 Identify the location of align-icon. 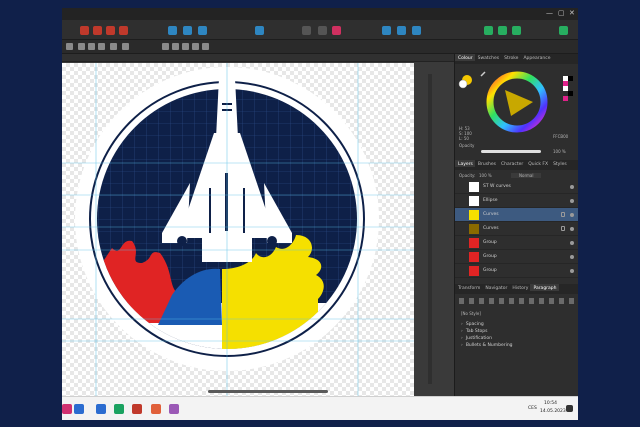
(172, 30).